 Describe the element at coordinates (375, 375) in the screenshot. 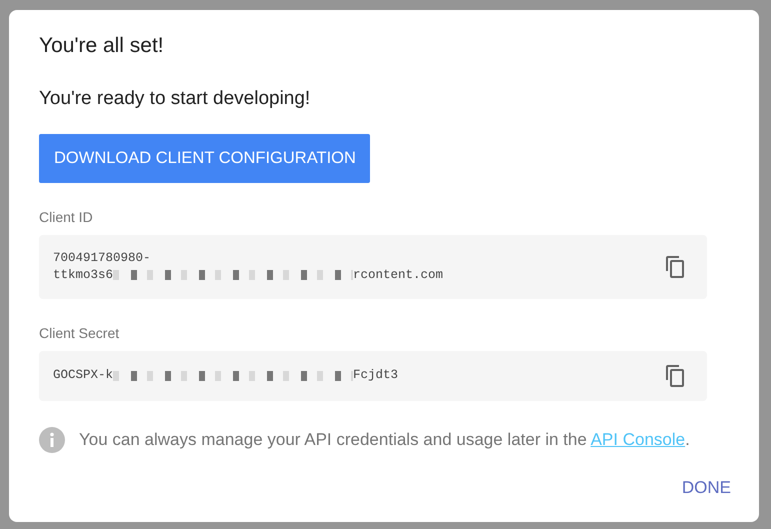

I see `credential-text: Fcjdt3` at that location.